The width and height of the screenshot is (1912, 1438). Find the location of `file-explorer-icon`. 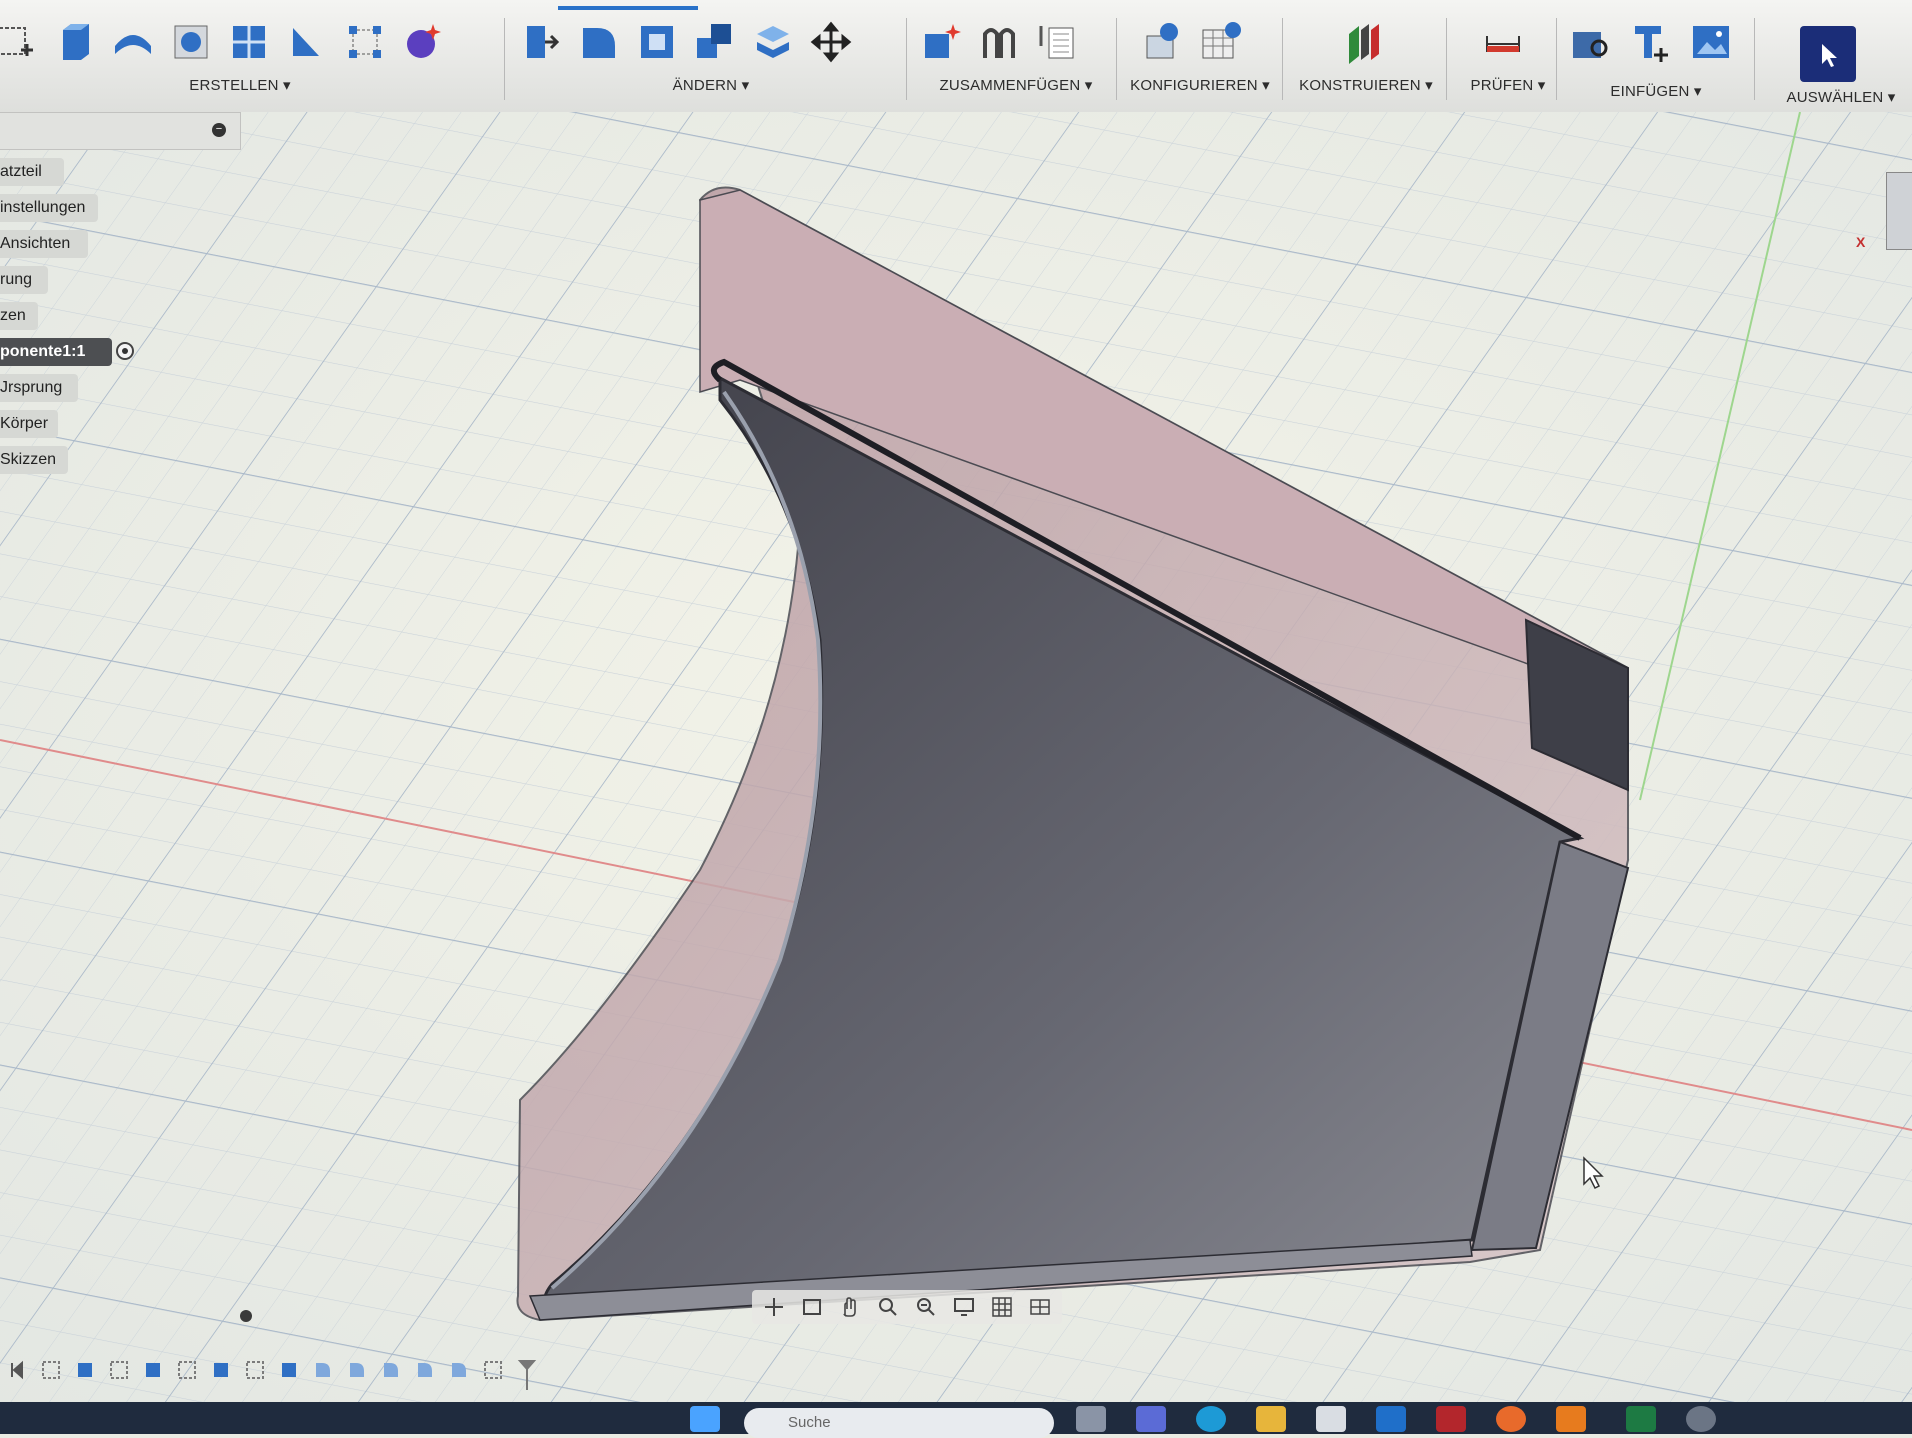

file-explorer-icon is located at coordinates (1271, 1419).